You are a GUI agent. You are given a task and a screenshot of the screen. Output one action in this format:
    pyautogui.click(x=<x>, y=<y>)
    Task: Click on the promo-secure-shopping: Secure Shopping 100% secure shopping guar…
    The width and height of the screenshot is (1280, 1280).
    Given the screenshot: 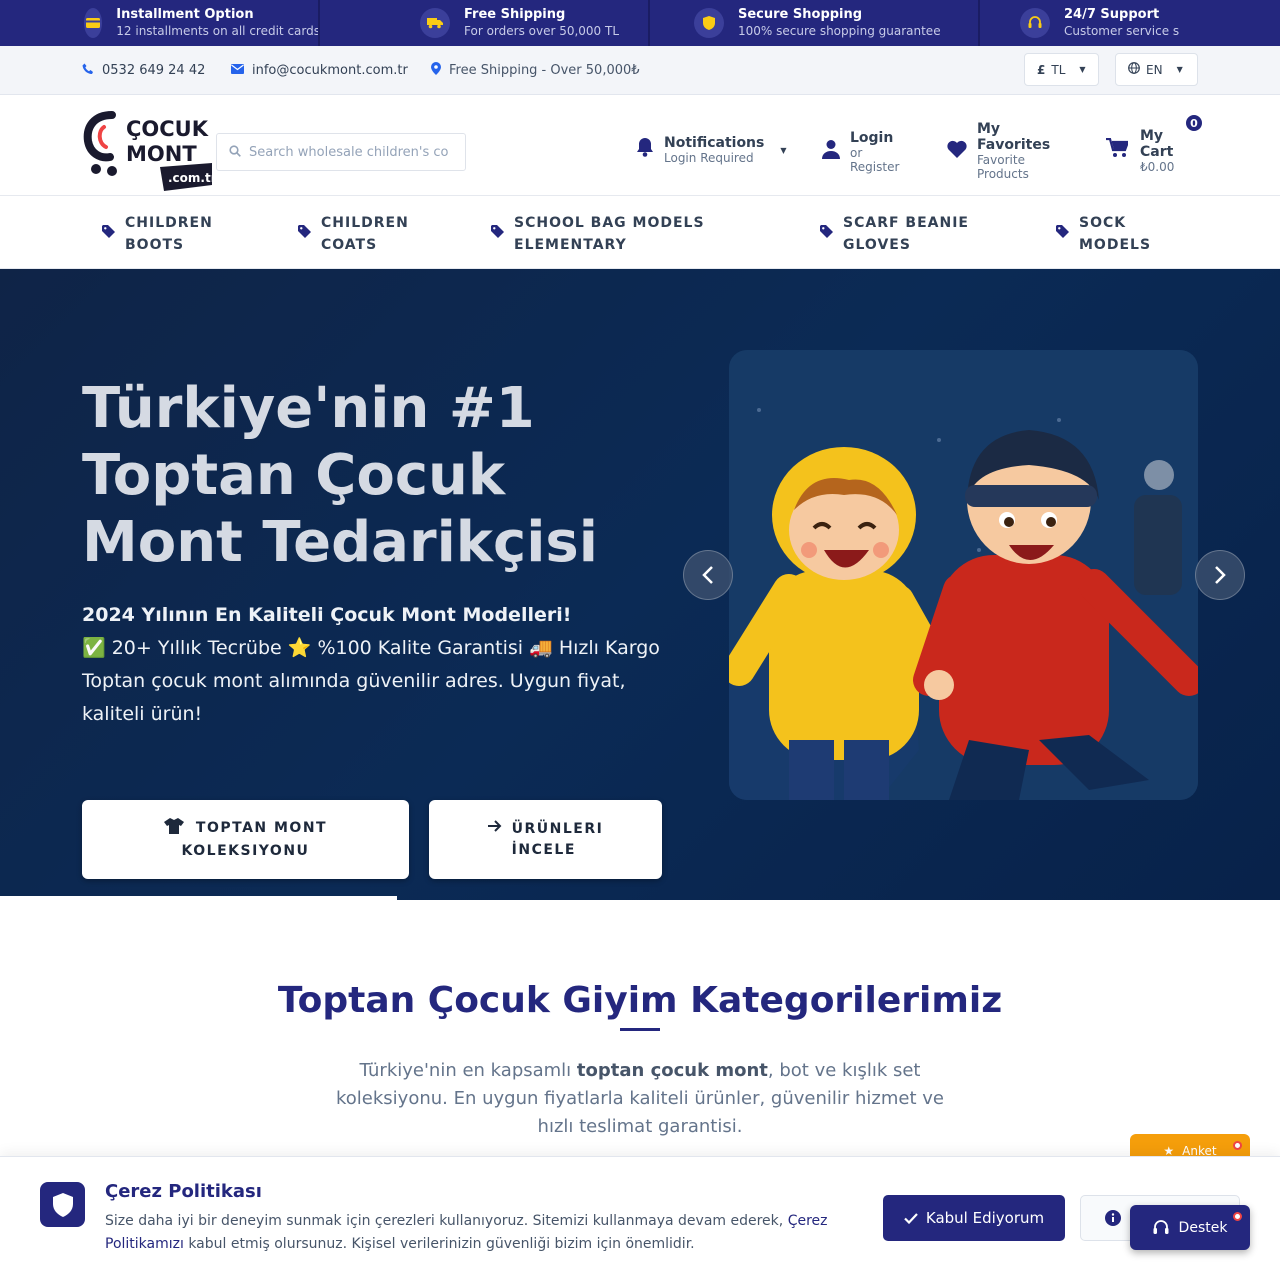 What is the action you would take?
    pyautogui.click(x=815, y=23)
    